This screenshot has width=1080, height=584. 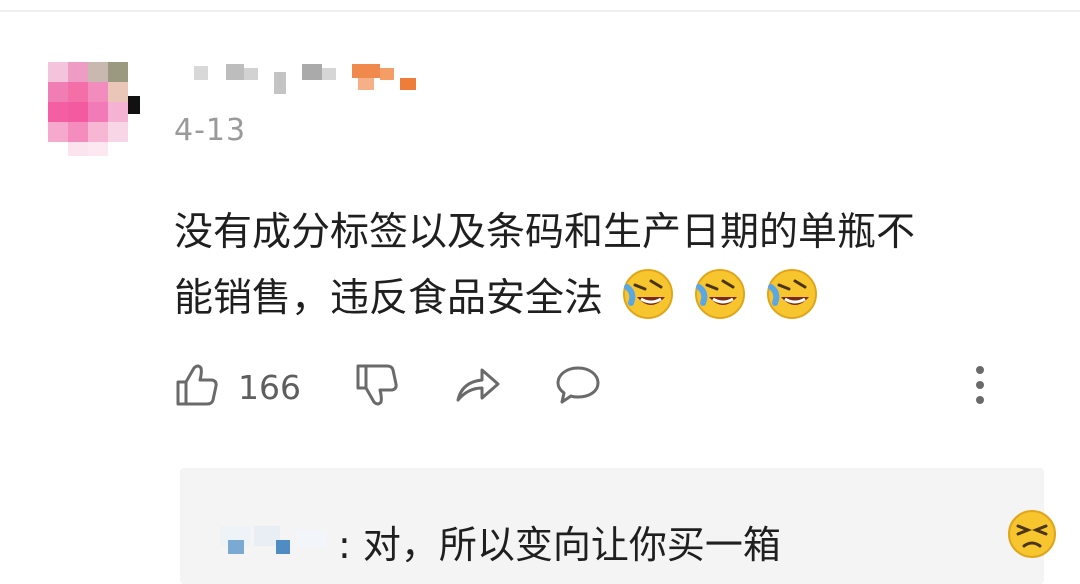 I want to click on share-icon, so click(x=478, y=385).